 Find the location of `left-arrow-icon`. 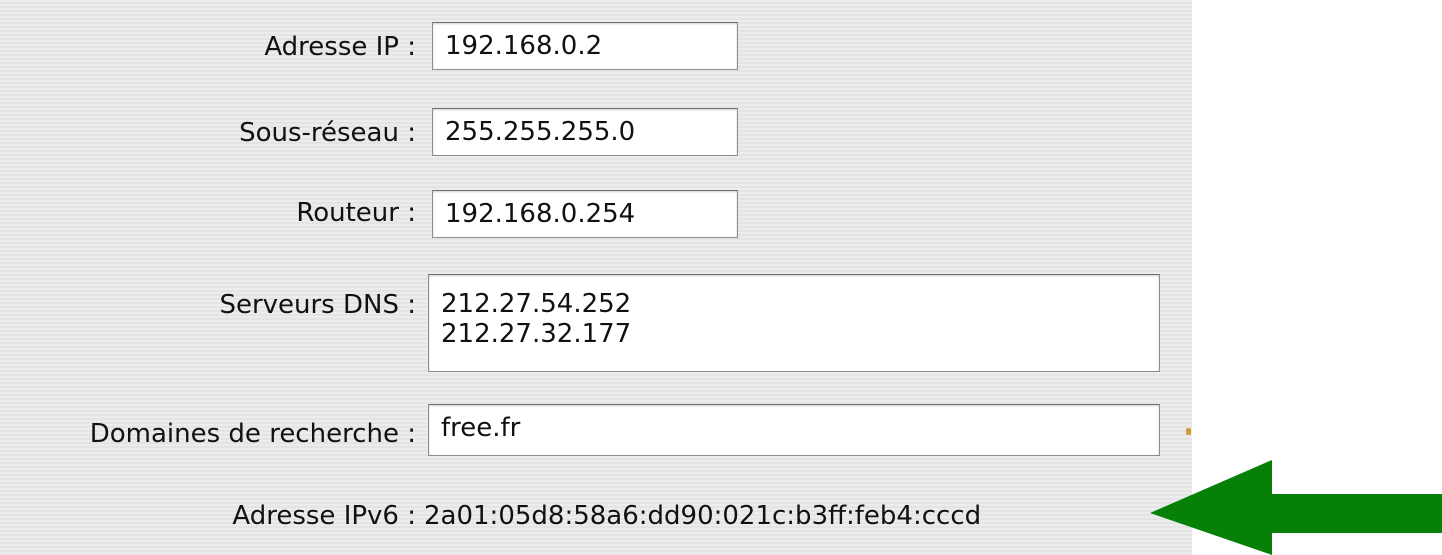

left-arrow-icon is located at coordinates (1296, 507).